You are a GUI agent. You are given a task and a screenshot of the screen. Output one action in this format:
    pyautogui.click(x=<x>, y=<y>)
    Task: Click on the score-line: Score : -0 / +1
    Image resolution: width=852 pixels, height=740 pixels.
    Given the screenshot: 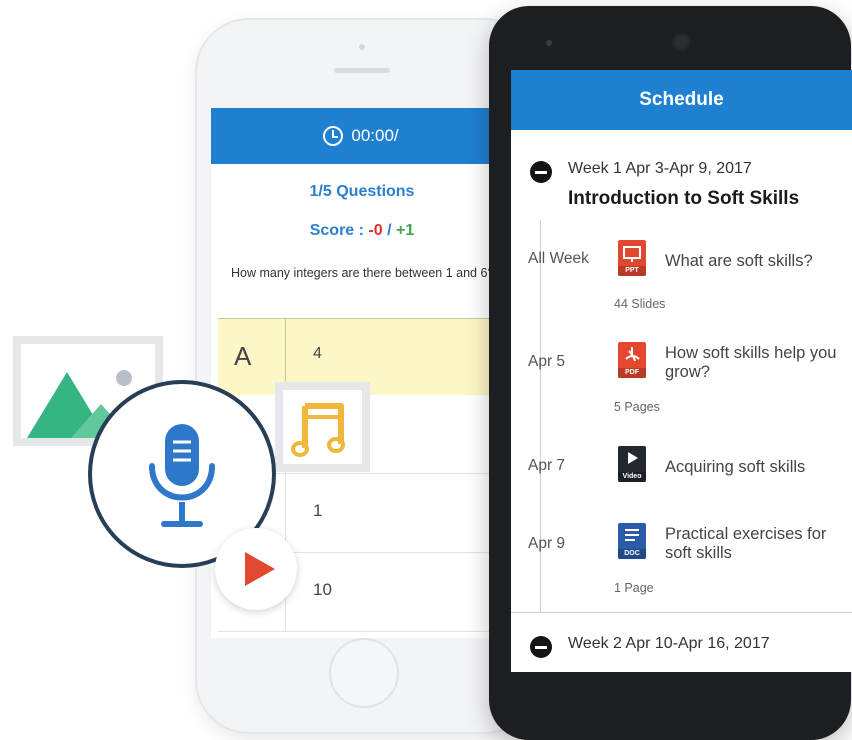 What is the action you would take?
    pyautogui.click(x=361, y=231)
    